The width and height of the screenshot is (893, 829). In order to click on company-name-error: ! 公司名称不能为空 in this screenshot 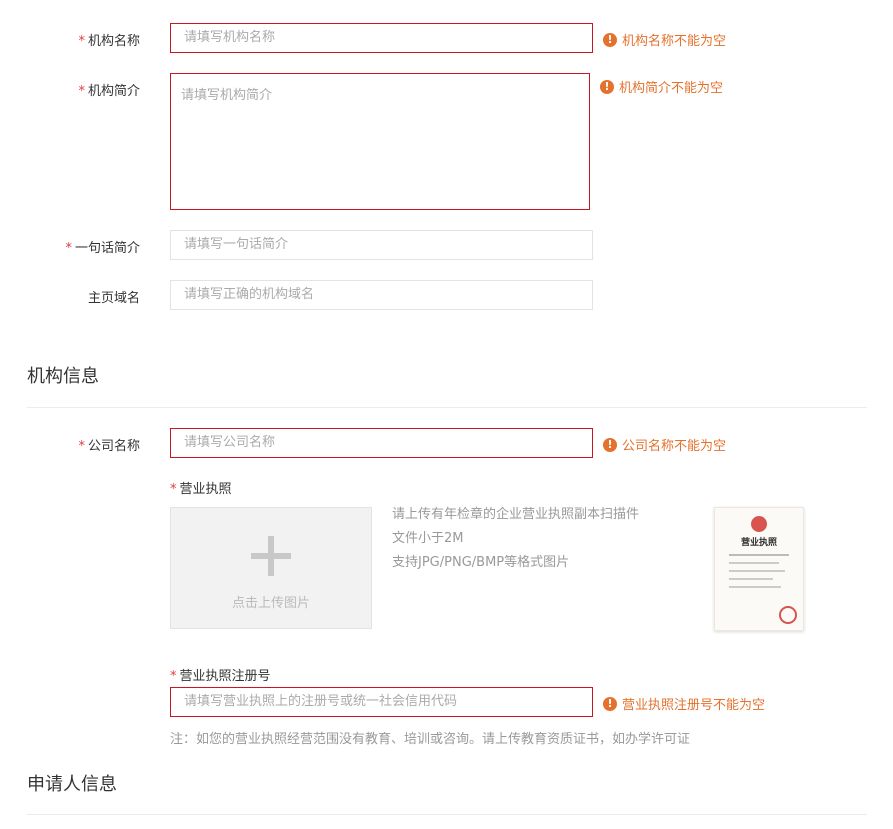, I will do `click(664, 444)`.